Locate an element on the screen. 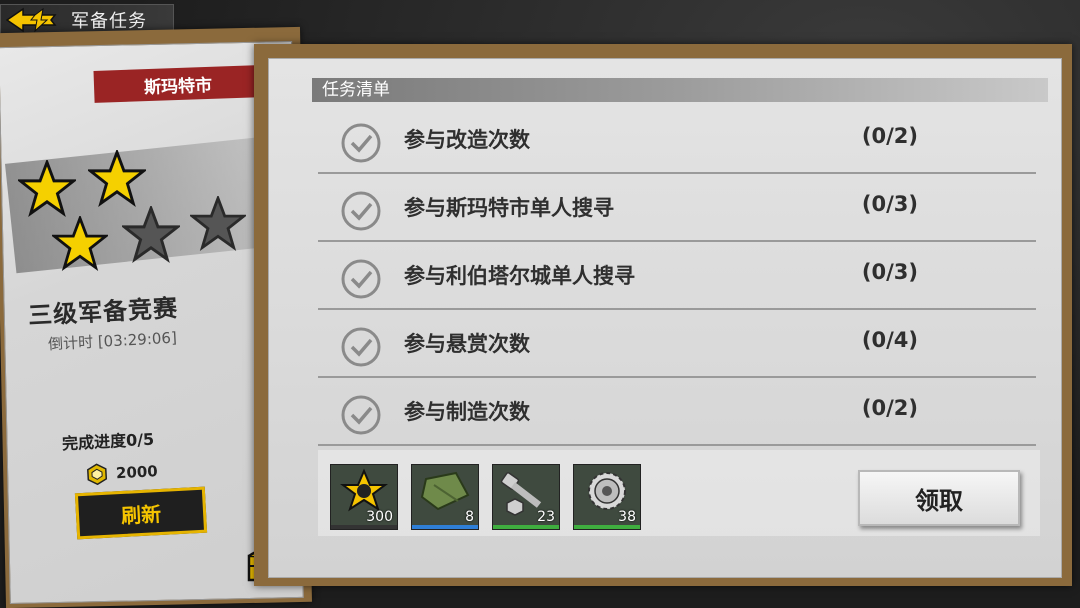  reward-count: 300 is located at coordinates (379, 517).